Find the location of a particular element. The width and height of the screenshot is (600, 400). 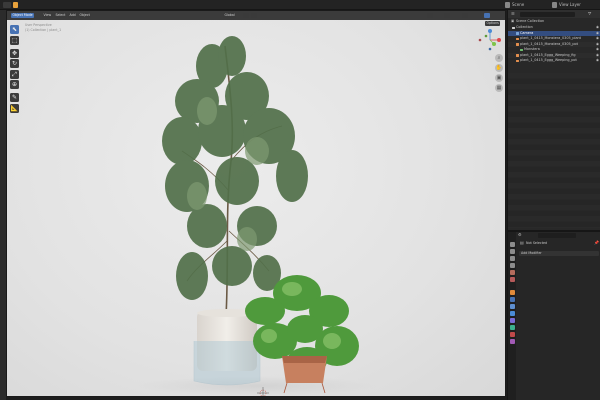

view-layer-tab-icon is located at coordinates (512, 265).